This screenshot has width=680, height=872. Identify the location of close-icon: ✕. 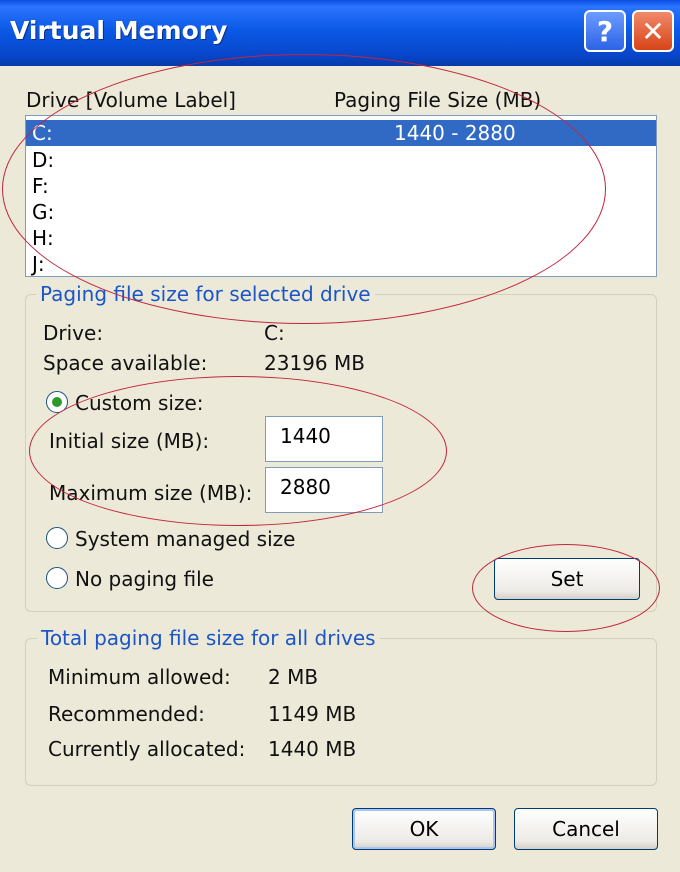
(653, 31).